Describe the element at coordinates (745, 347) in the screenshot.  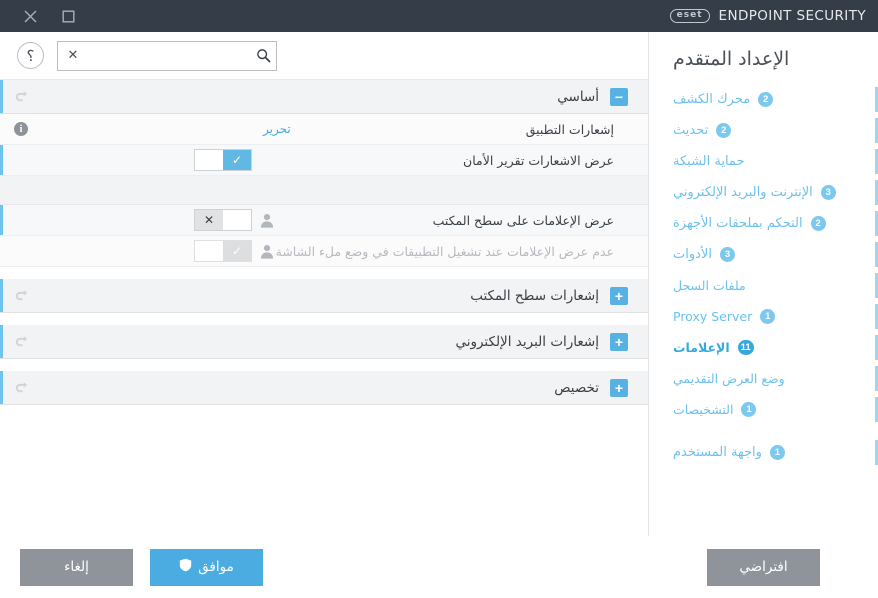
I see `sidebar-item-badge: 11` at that location.